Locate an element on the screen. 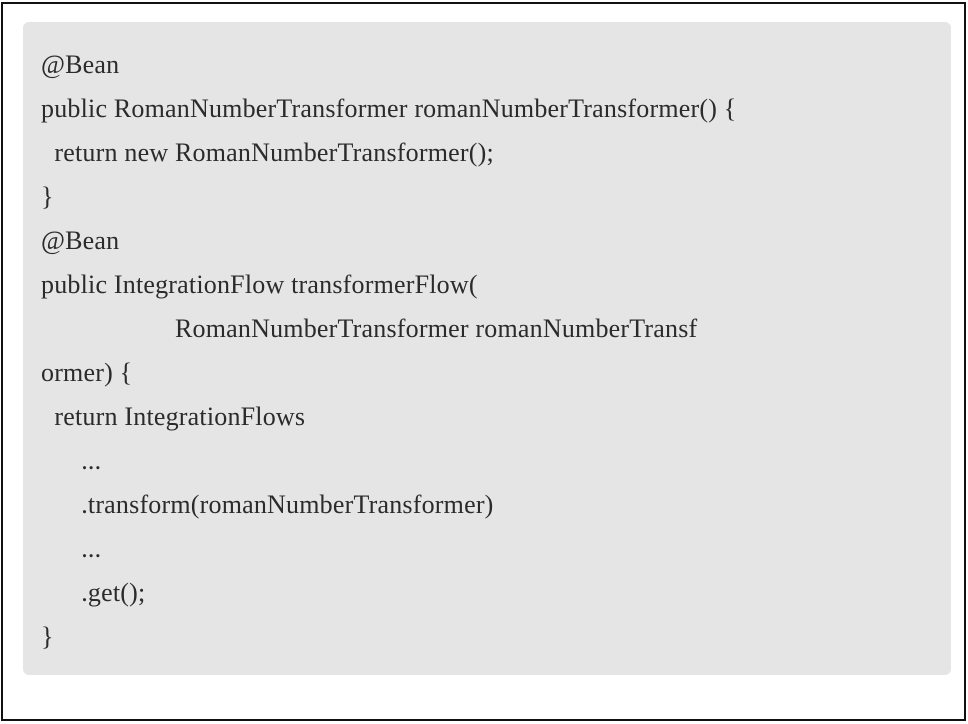  code-line: return IntegrationFlows is located at coordinates (173, 416).